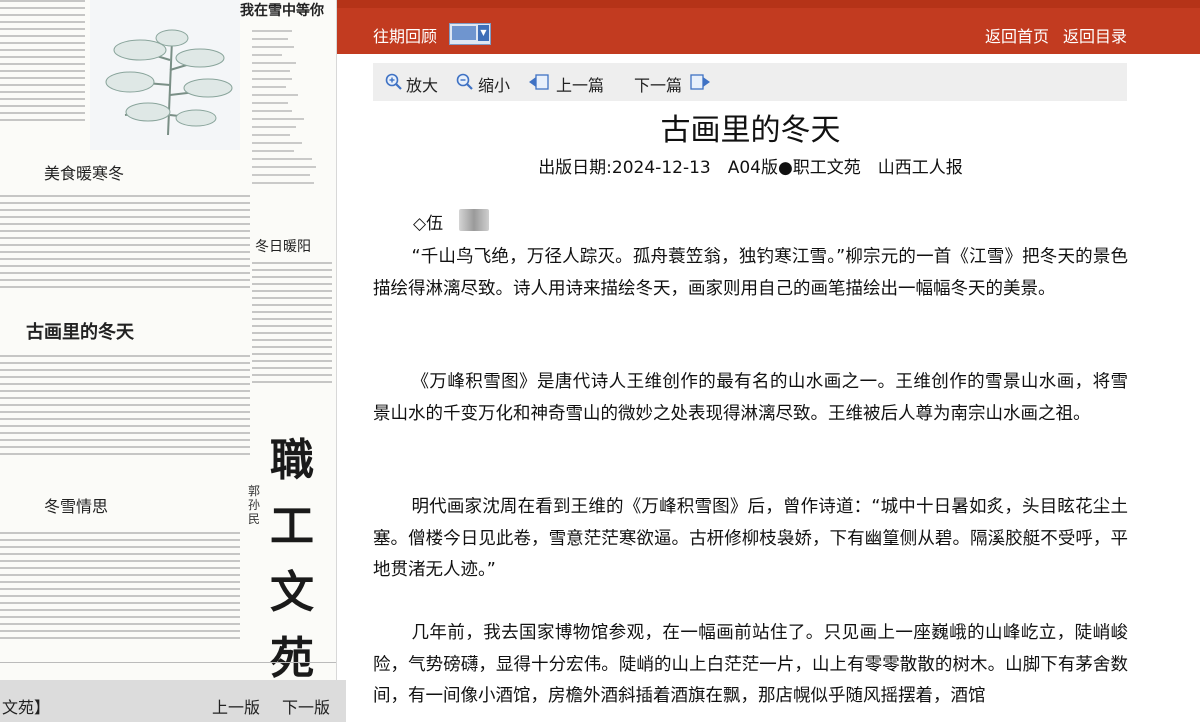 This screenshot has height=722, width=1200. I want to click on chevron-down-icon: ▼, so click(483, 33).